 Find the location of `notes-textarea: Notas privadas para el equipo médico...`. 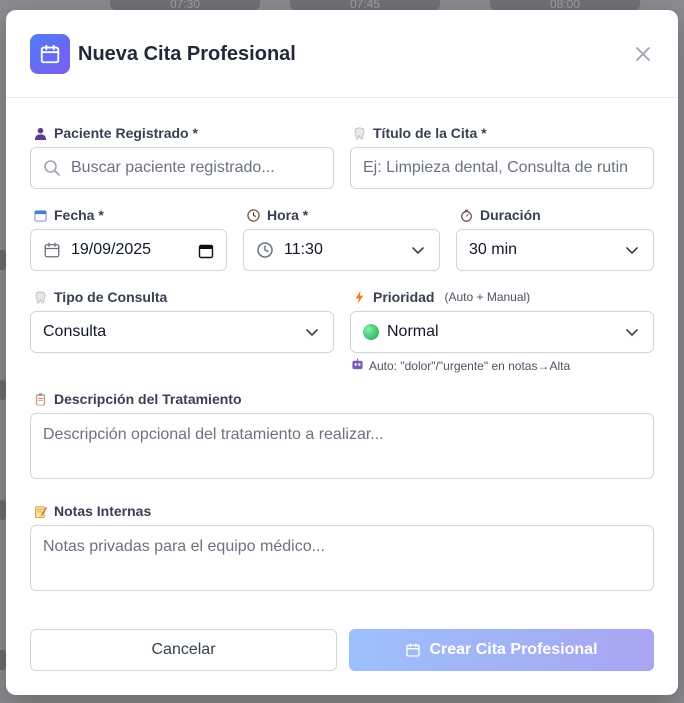

notes-textarea: Notas privadas para el equipo médico... is located at coordinates (342, 558).